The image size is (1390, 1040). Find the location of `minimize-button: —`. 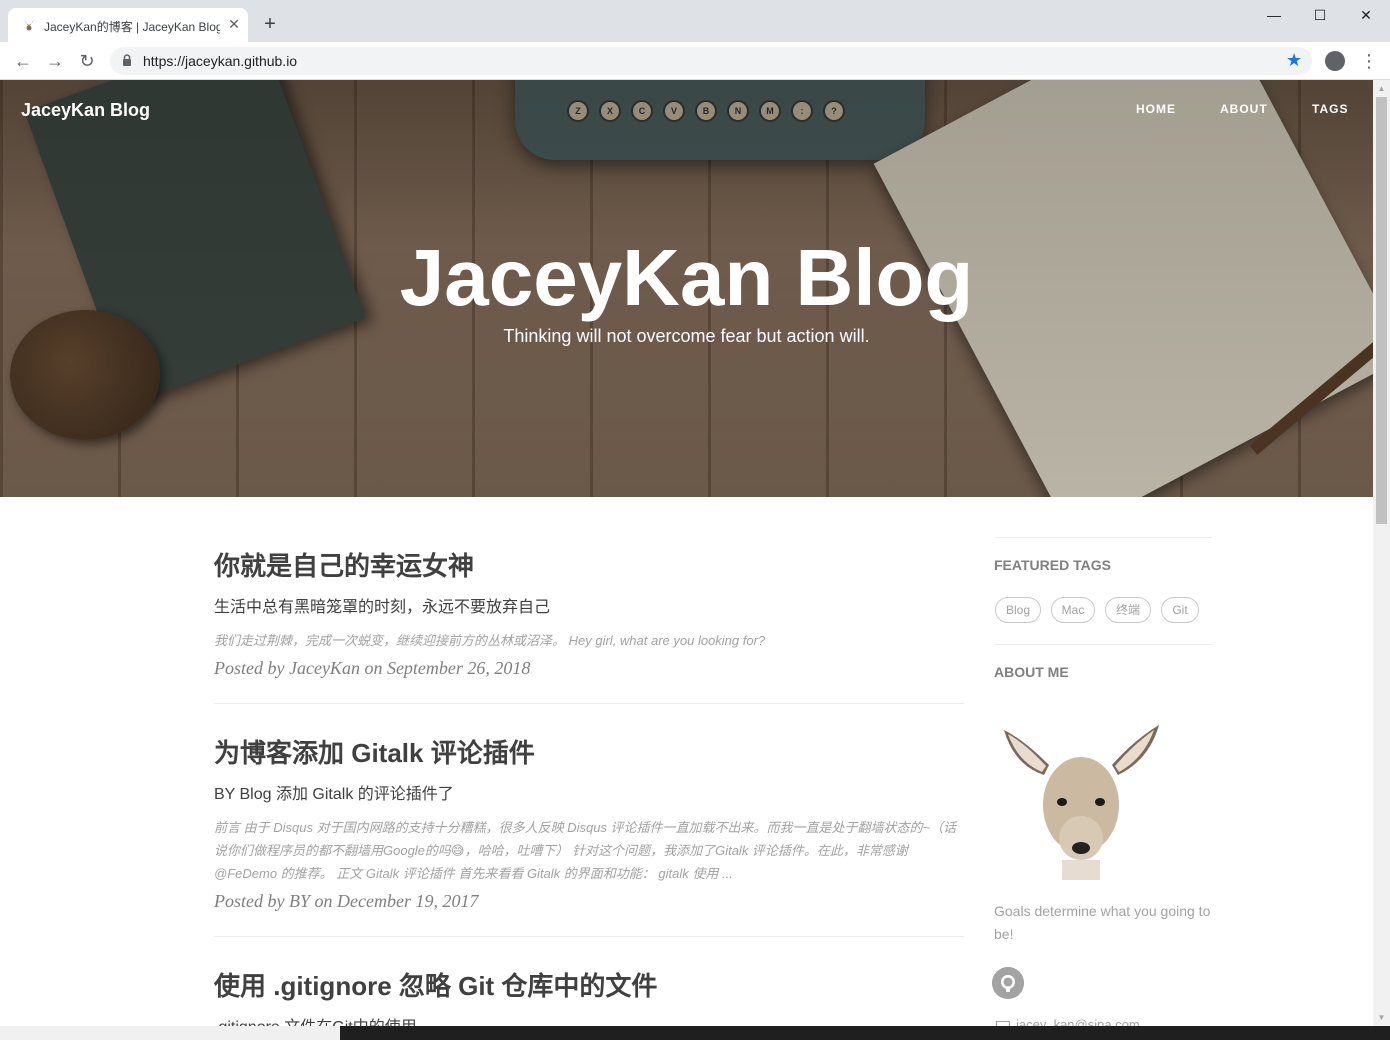

minimize-button: — is located at coordinates (1274, 15).